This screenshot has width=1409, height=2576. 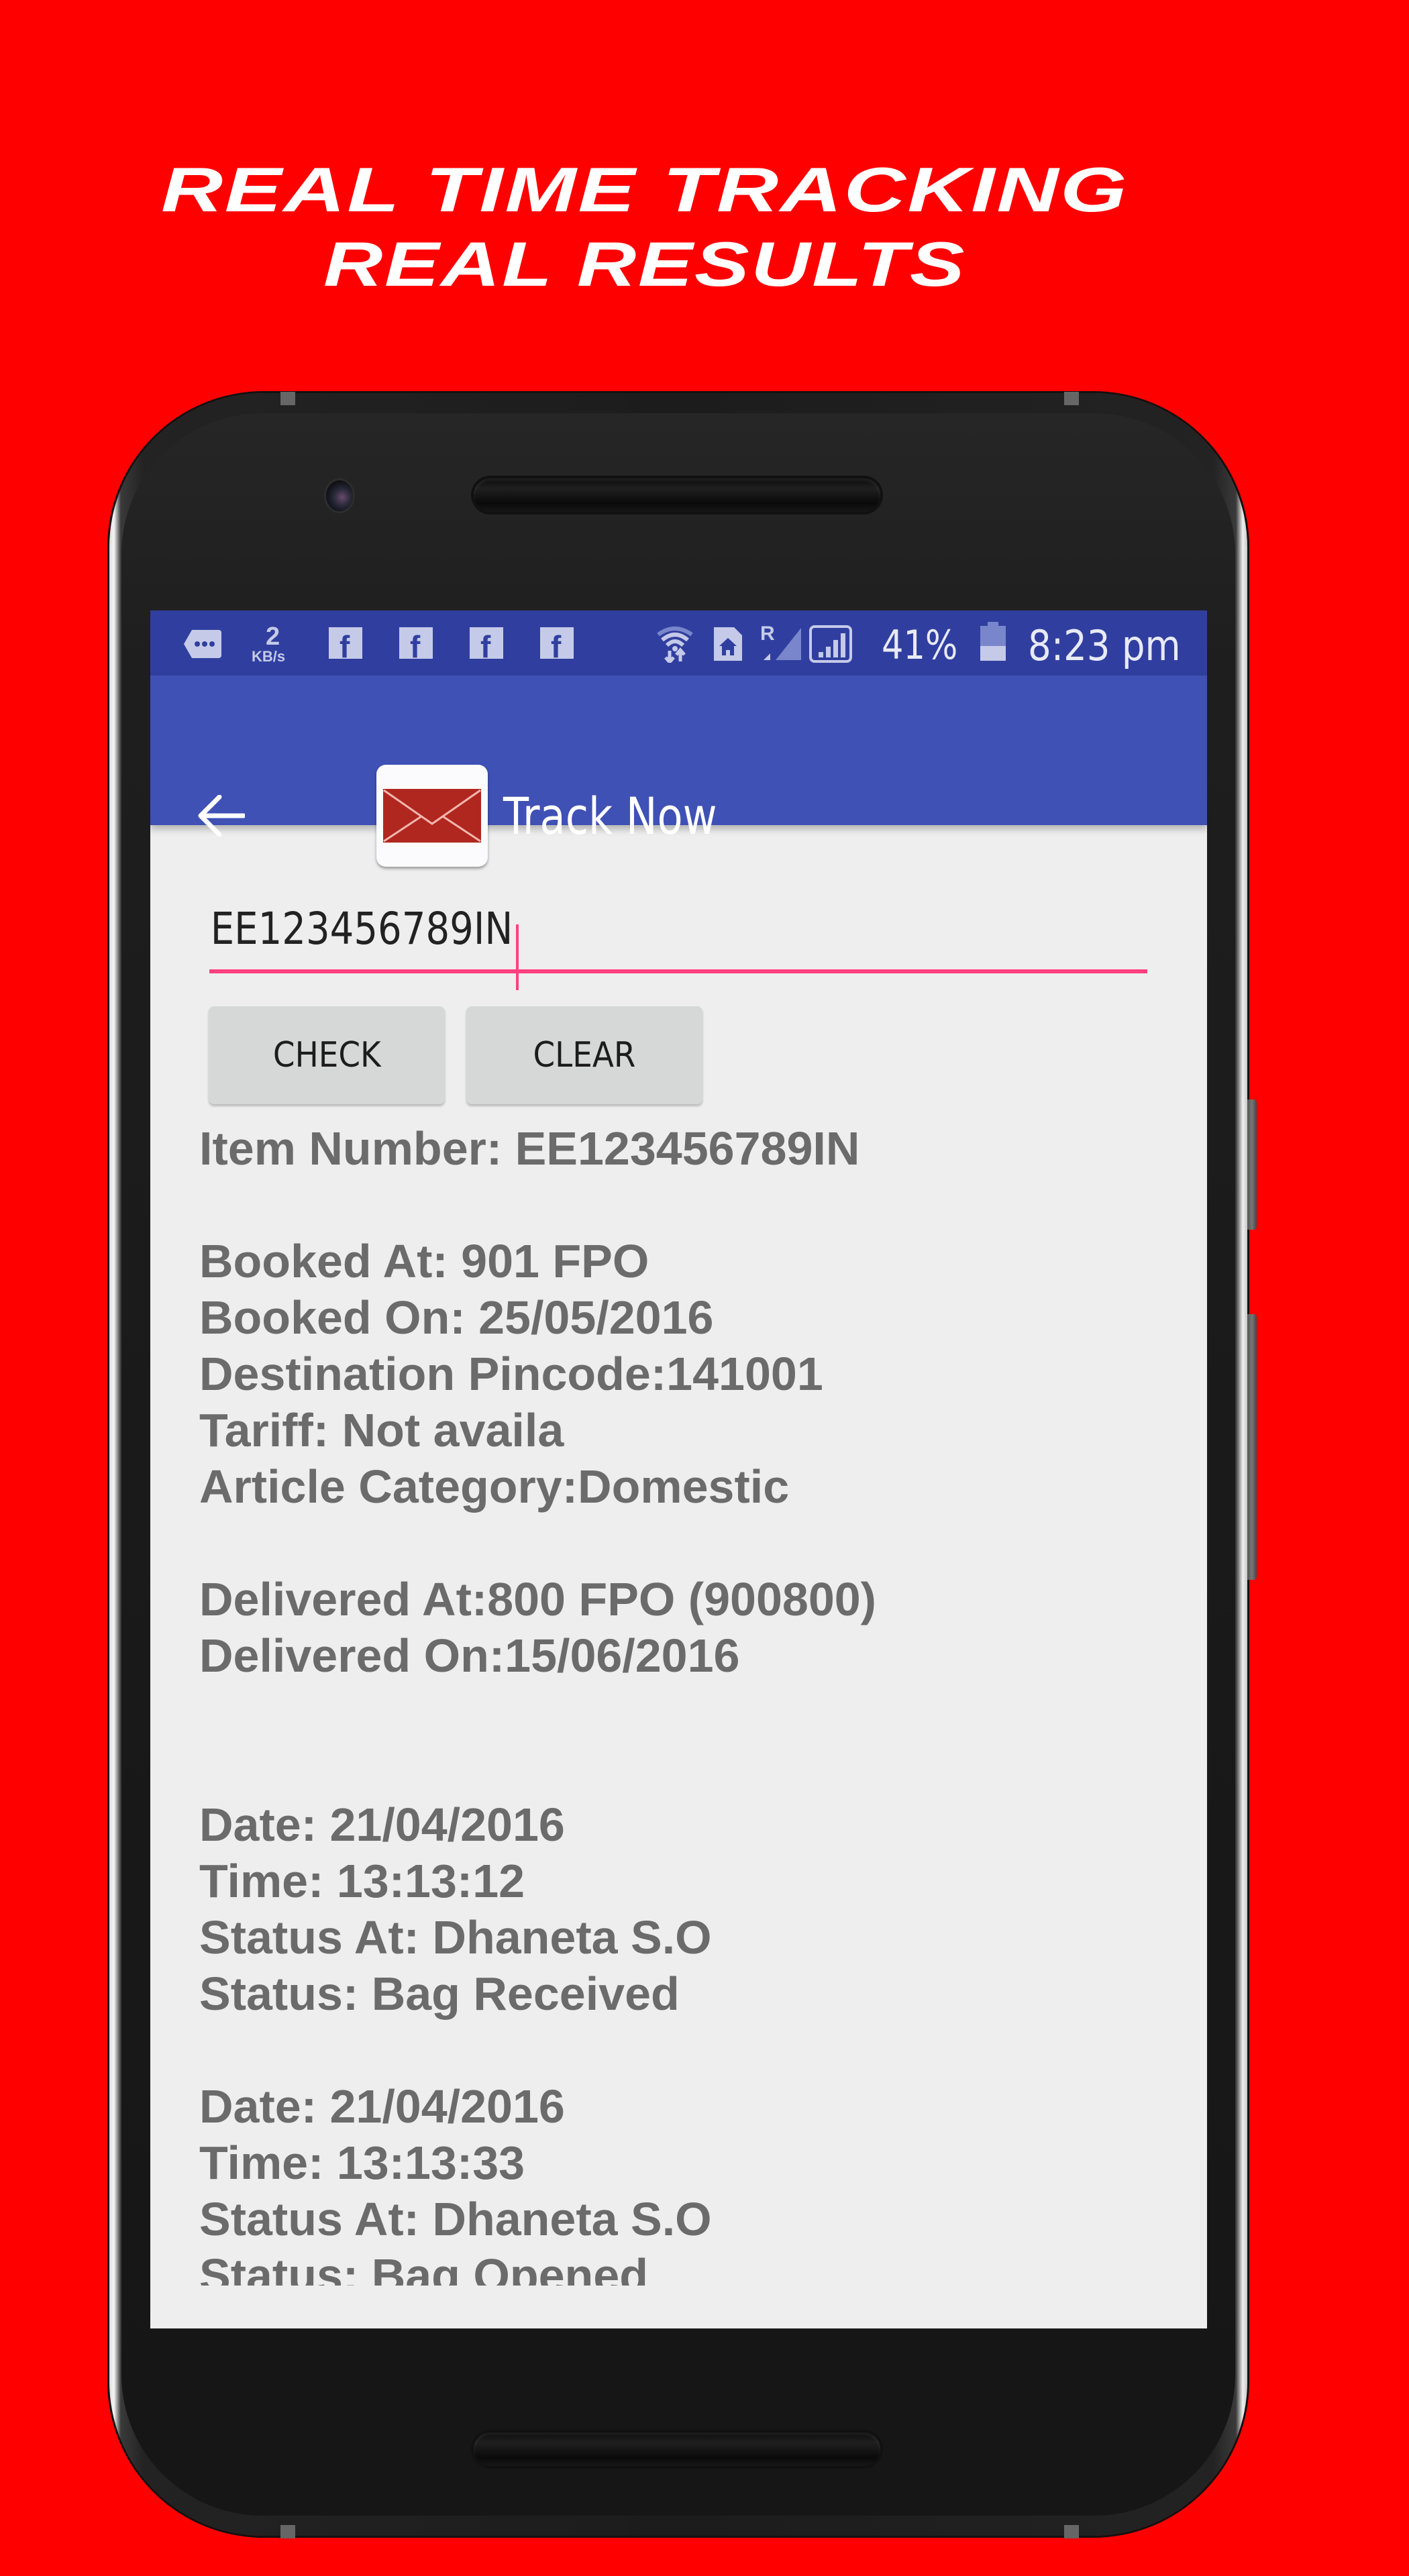 What do you see at coordinates (920, 645) in the screenshot?
I see `battery-percent: 41%` at bounding box center [920, 645].